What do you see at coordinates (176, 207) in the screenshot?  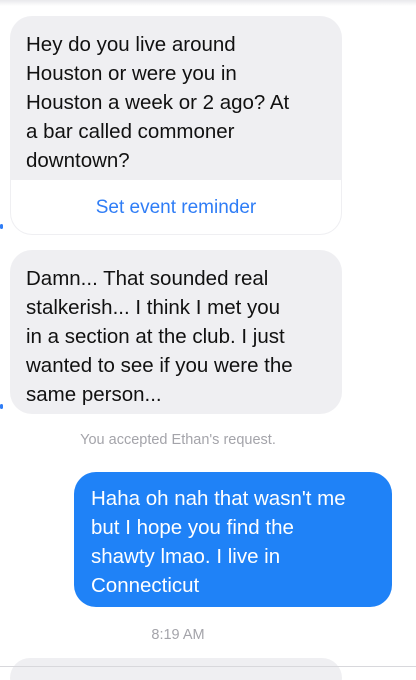 I see `set-event-reminder-button: Set event reminder` at bounding box center [176, 207].